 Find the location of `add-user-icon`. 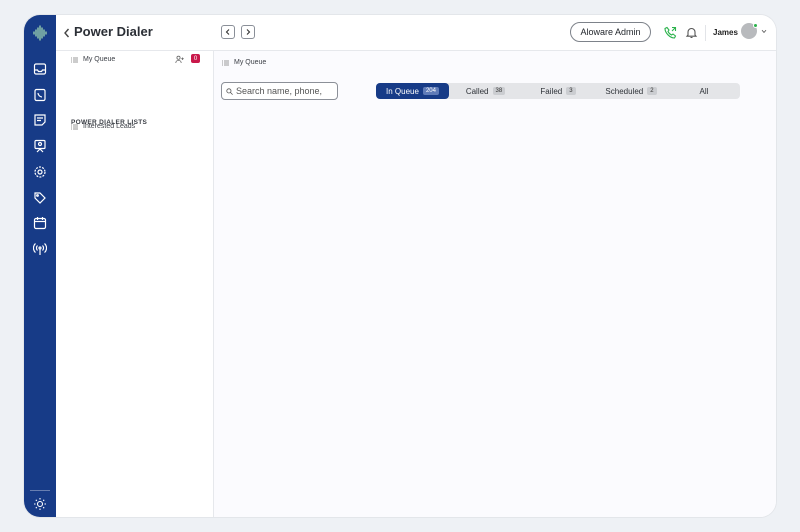

add-user-icon is located at coordinates (179, 59).